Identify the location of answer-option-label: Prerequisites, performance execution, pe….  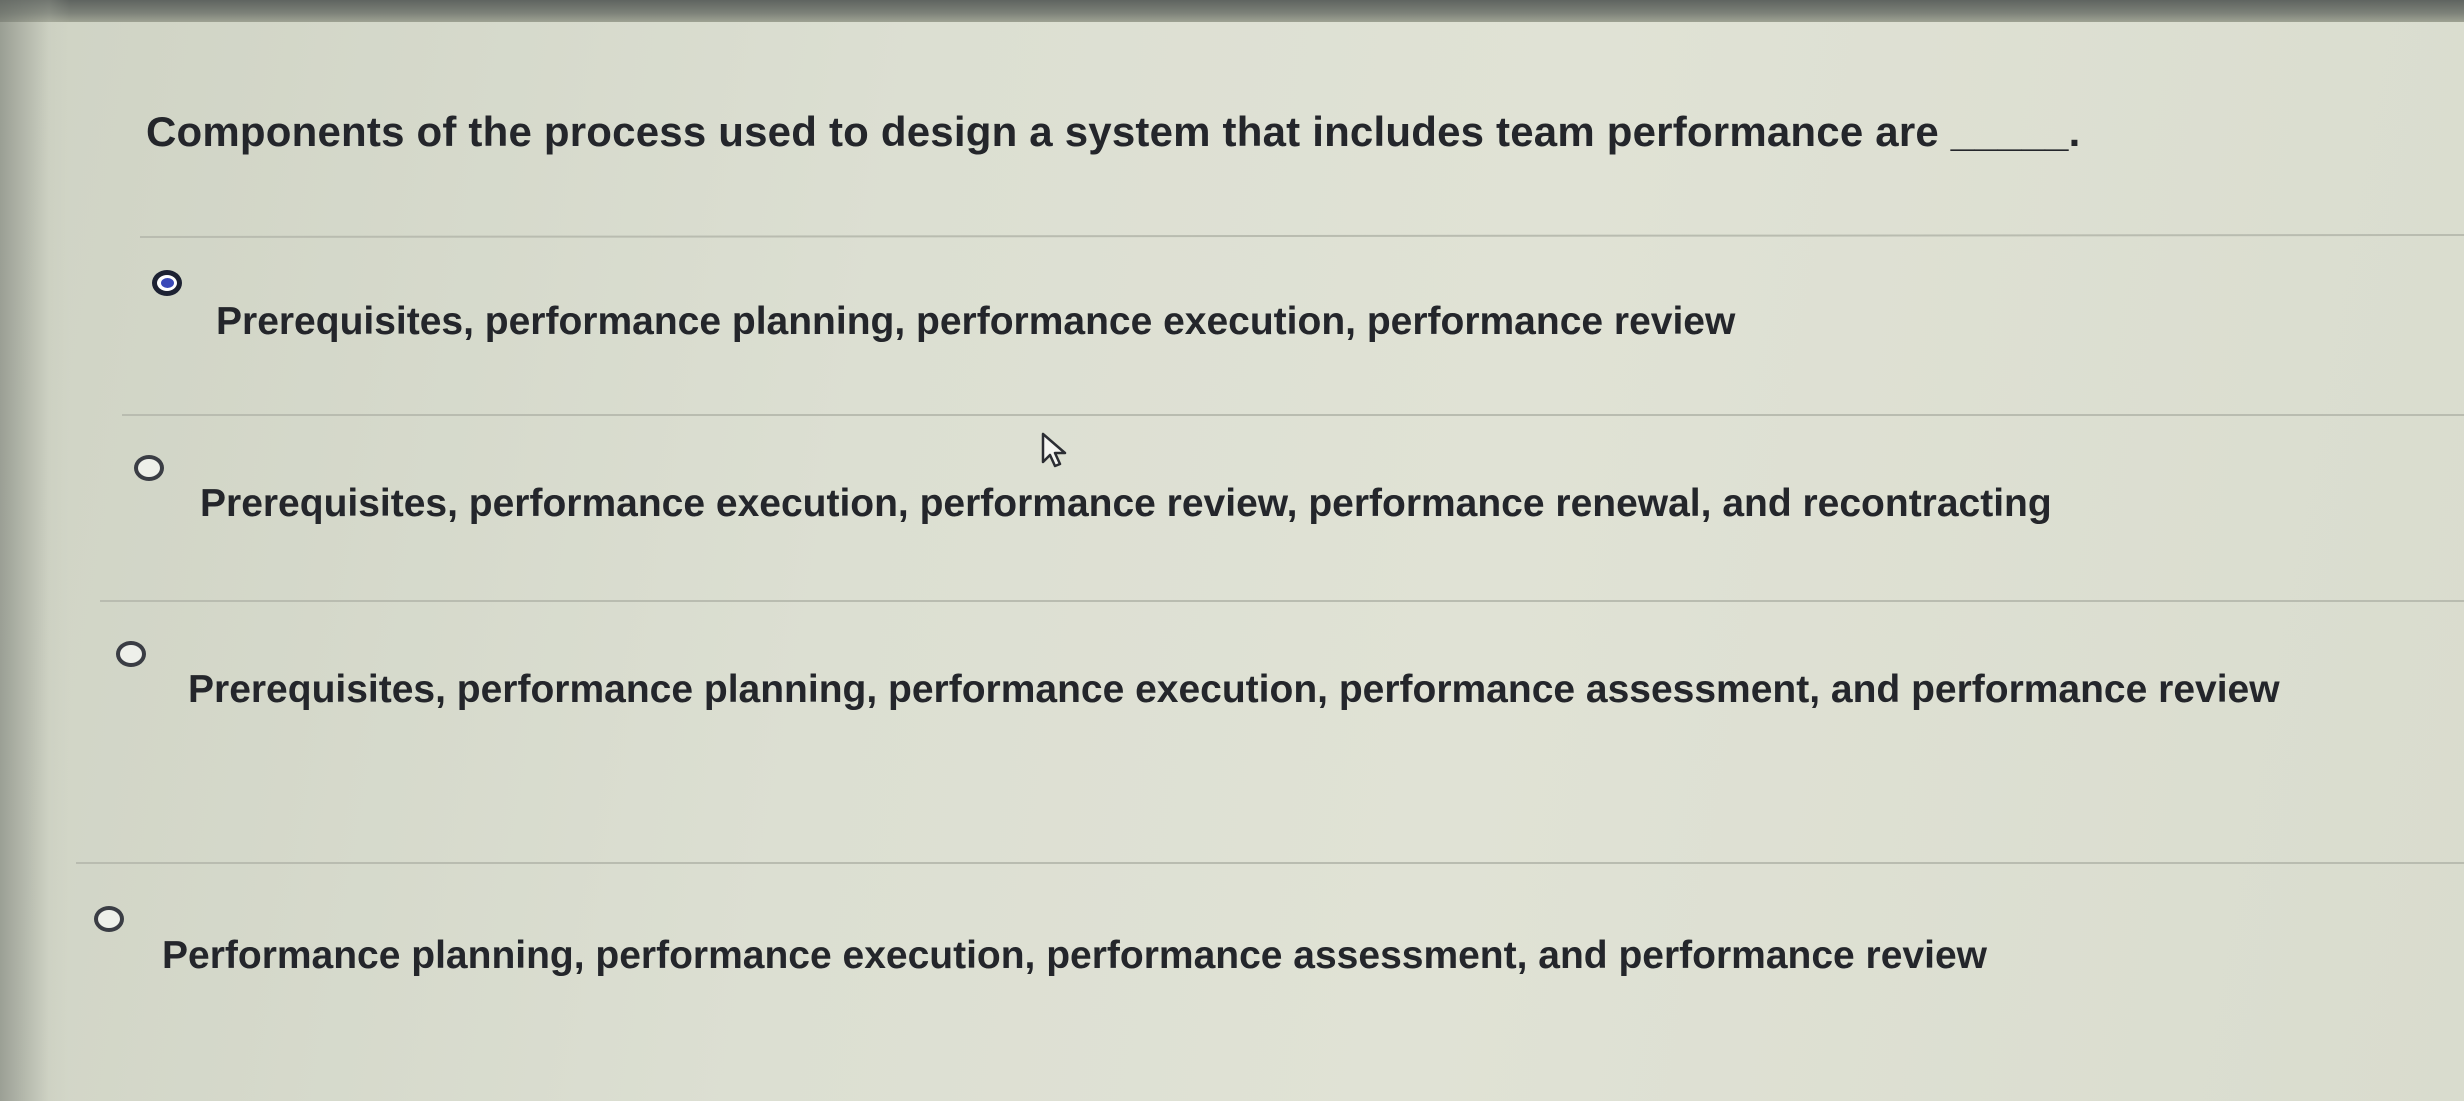
(1126, 503).